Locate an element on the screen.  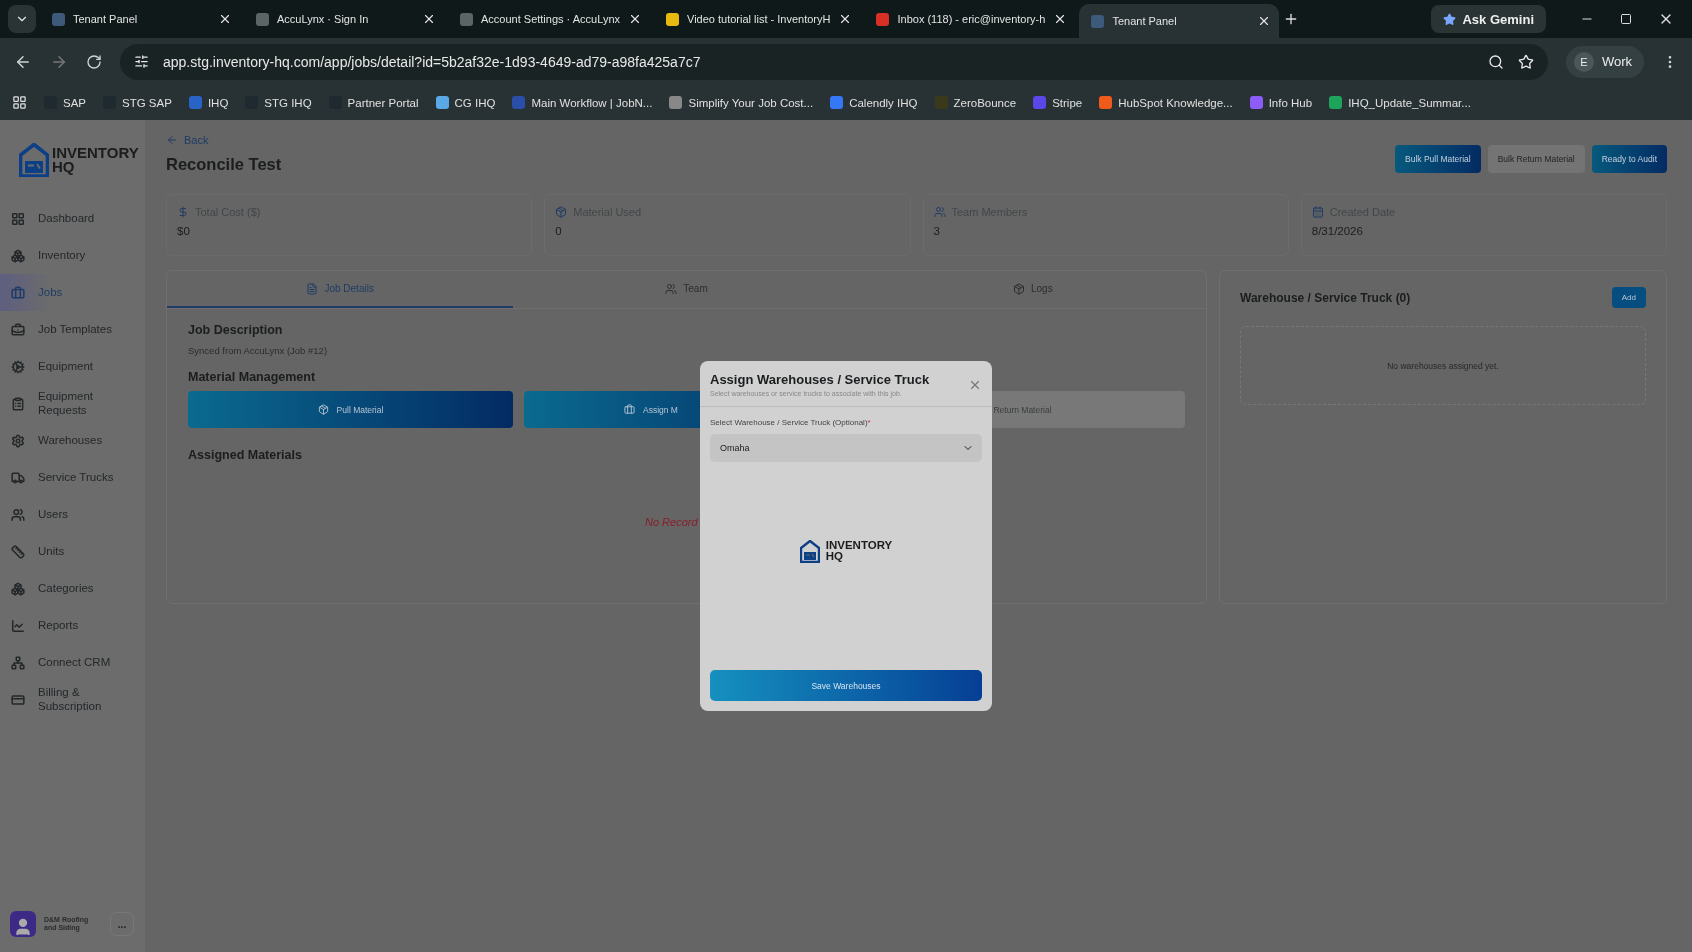
ruler-icon is located at coordinates (18, 551).